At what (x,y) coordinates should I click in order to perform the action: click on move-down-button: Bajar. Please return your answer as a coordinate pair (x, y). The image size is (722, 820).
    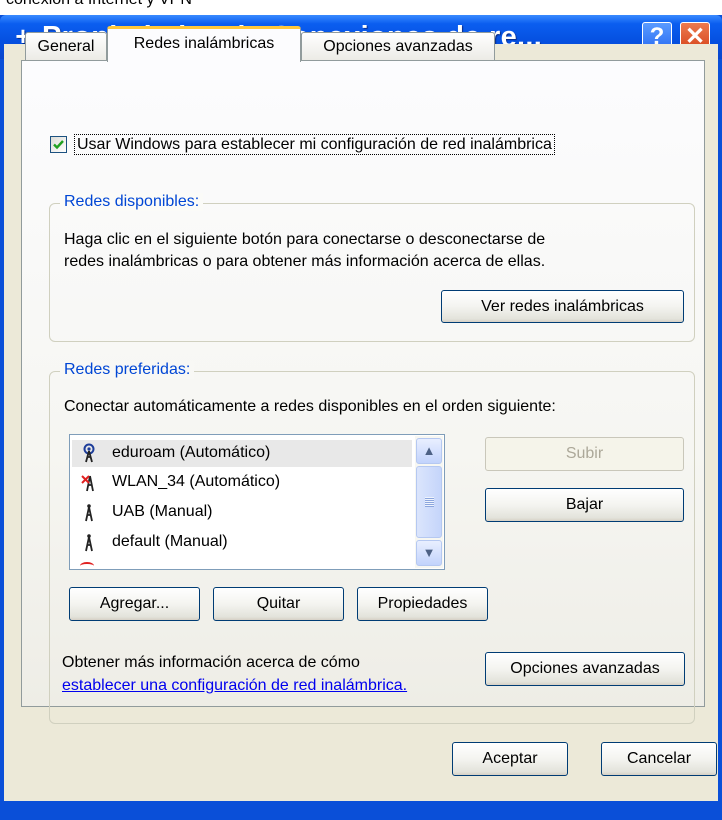
    Looking at the image, I should click on (584, 505).